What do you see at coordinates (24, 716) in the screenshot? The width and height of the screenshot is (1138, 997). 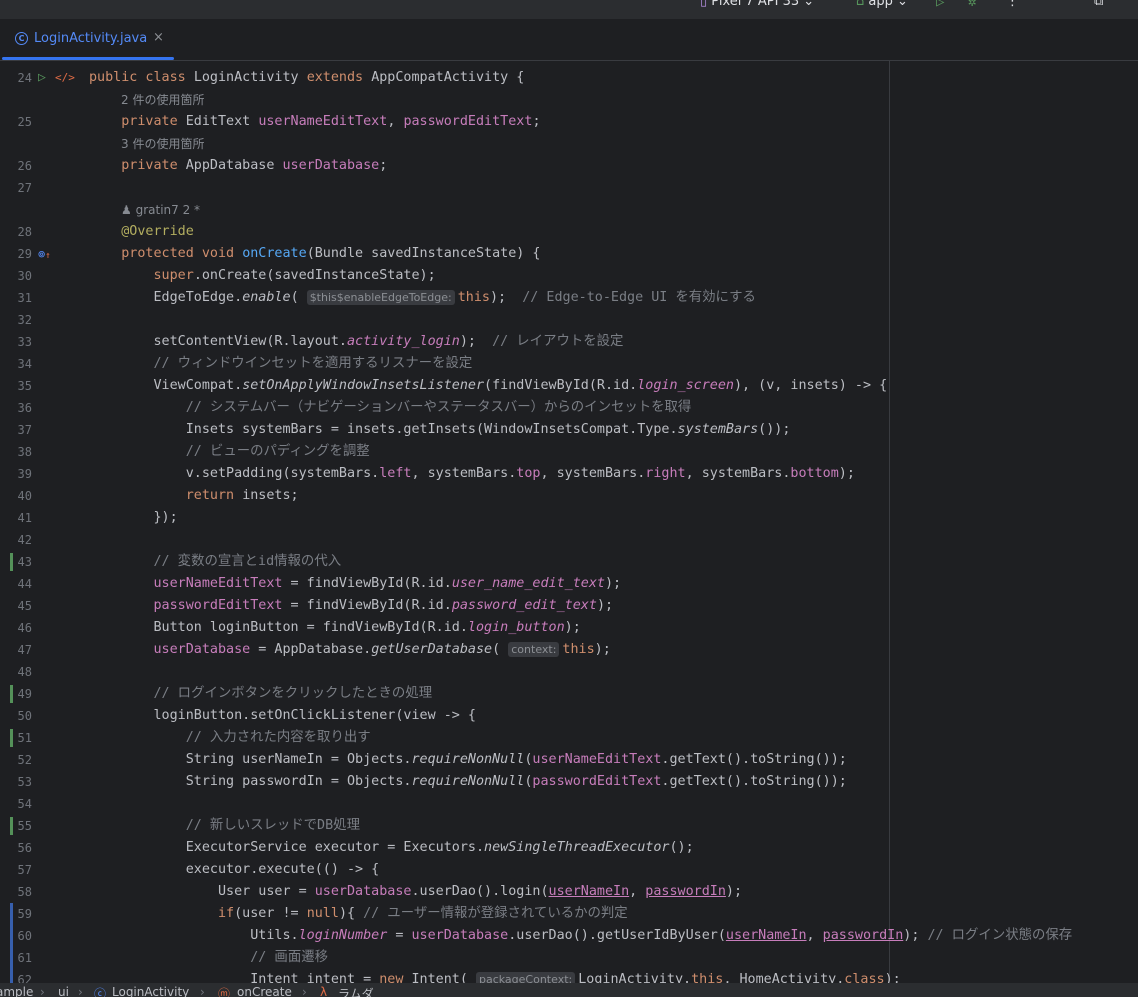 I see `line-number: 50` at bounding box center [24, 716].